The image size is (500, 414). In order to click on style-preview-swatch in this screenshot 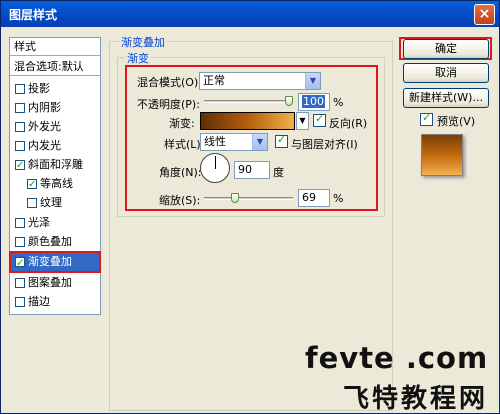, I will do `click(442, 155)`.